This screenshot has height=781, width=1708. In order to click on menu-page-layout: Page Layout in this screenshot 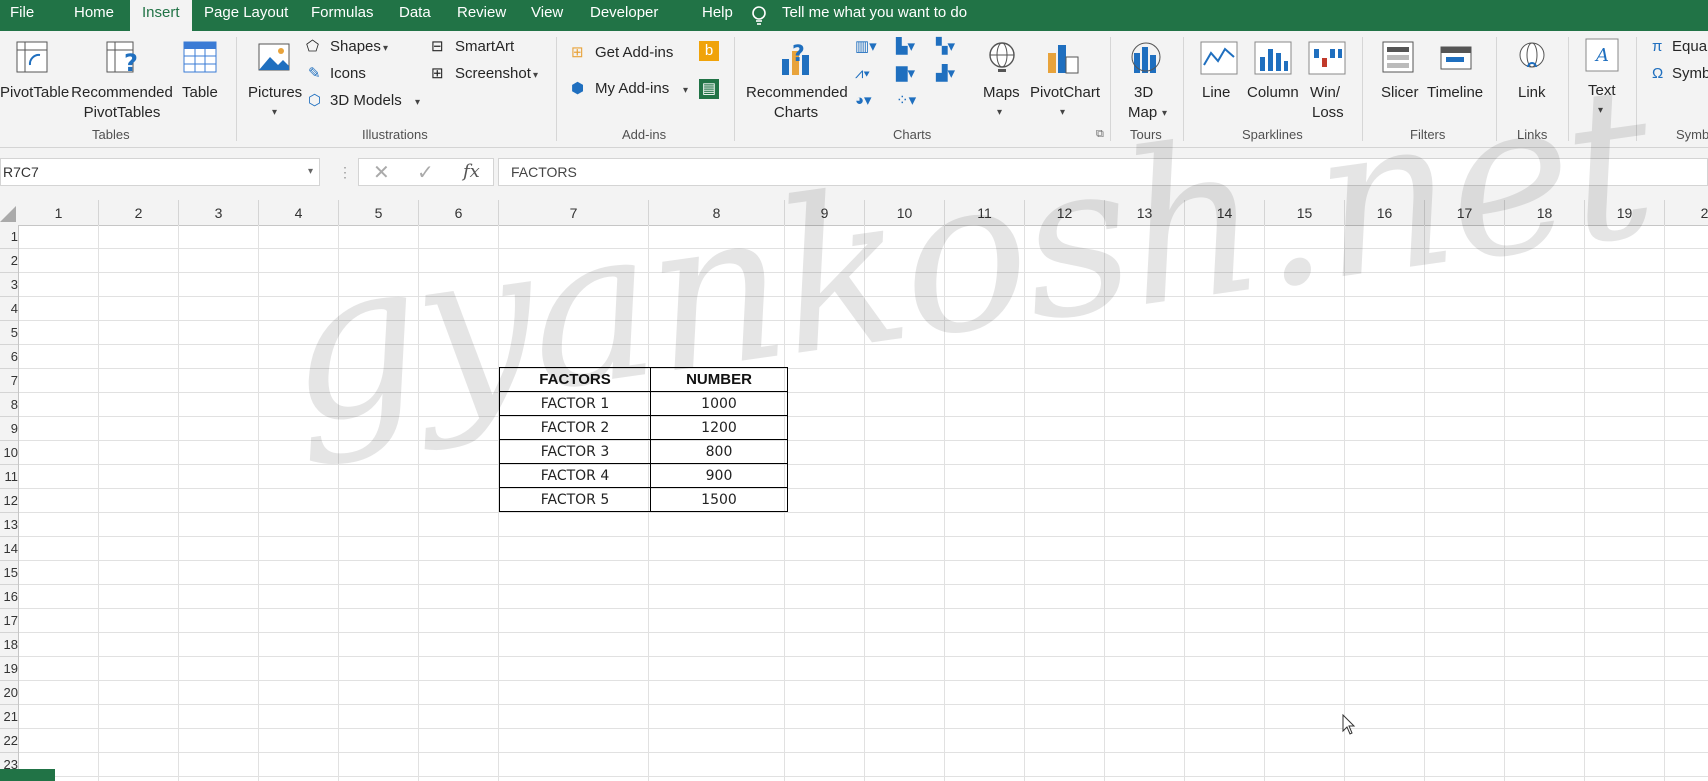, I will do `click(246, 15)`.